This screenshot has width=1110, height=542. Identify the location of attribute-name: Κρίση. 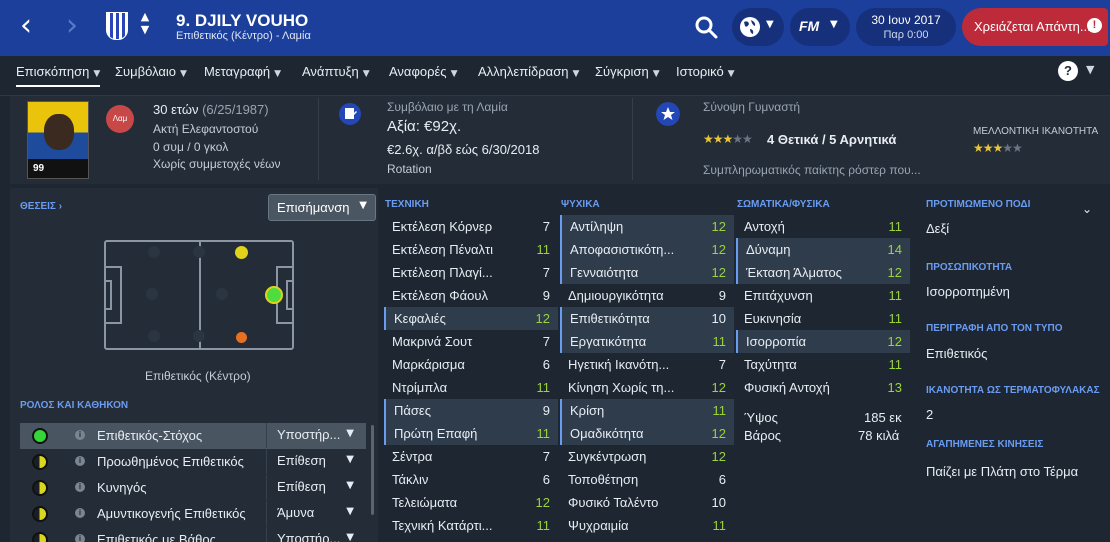
(587, 410).